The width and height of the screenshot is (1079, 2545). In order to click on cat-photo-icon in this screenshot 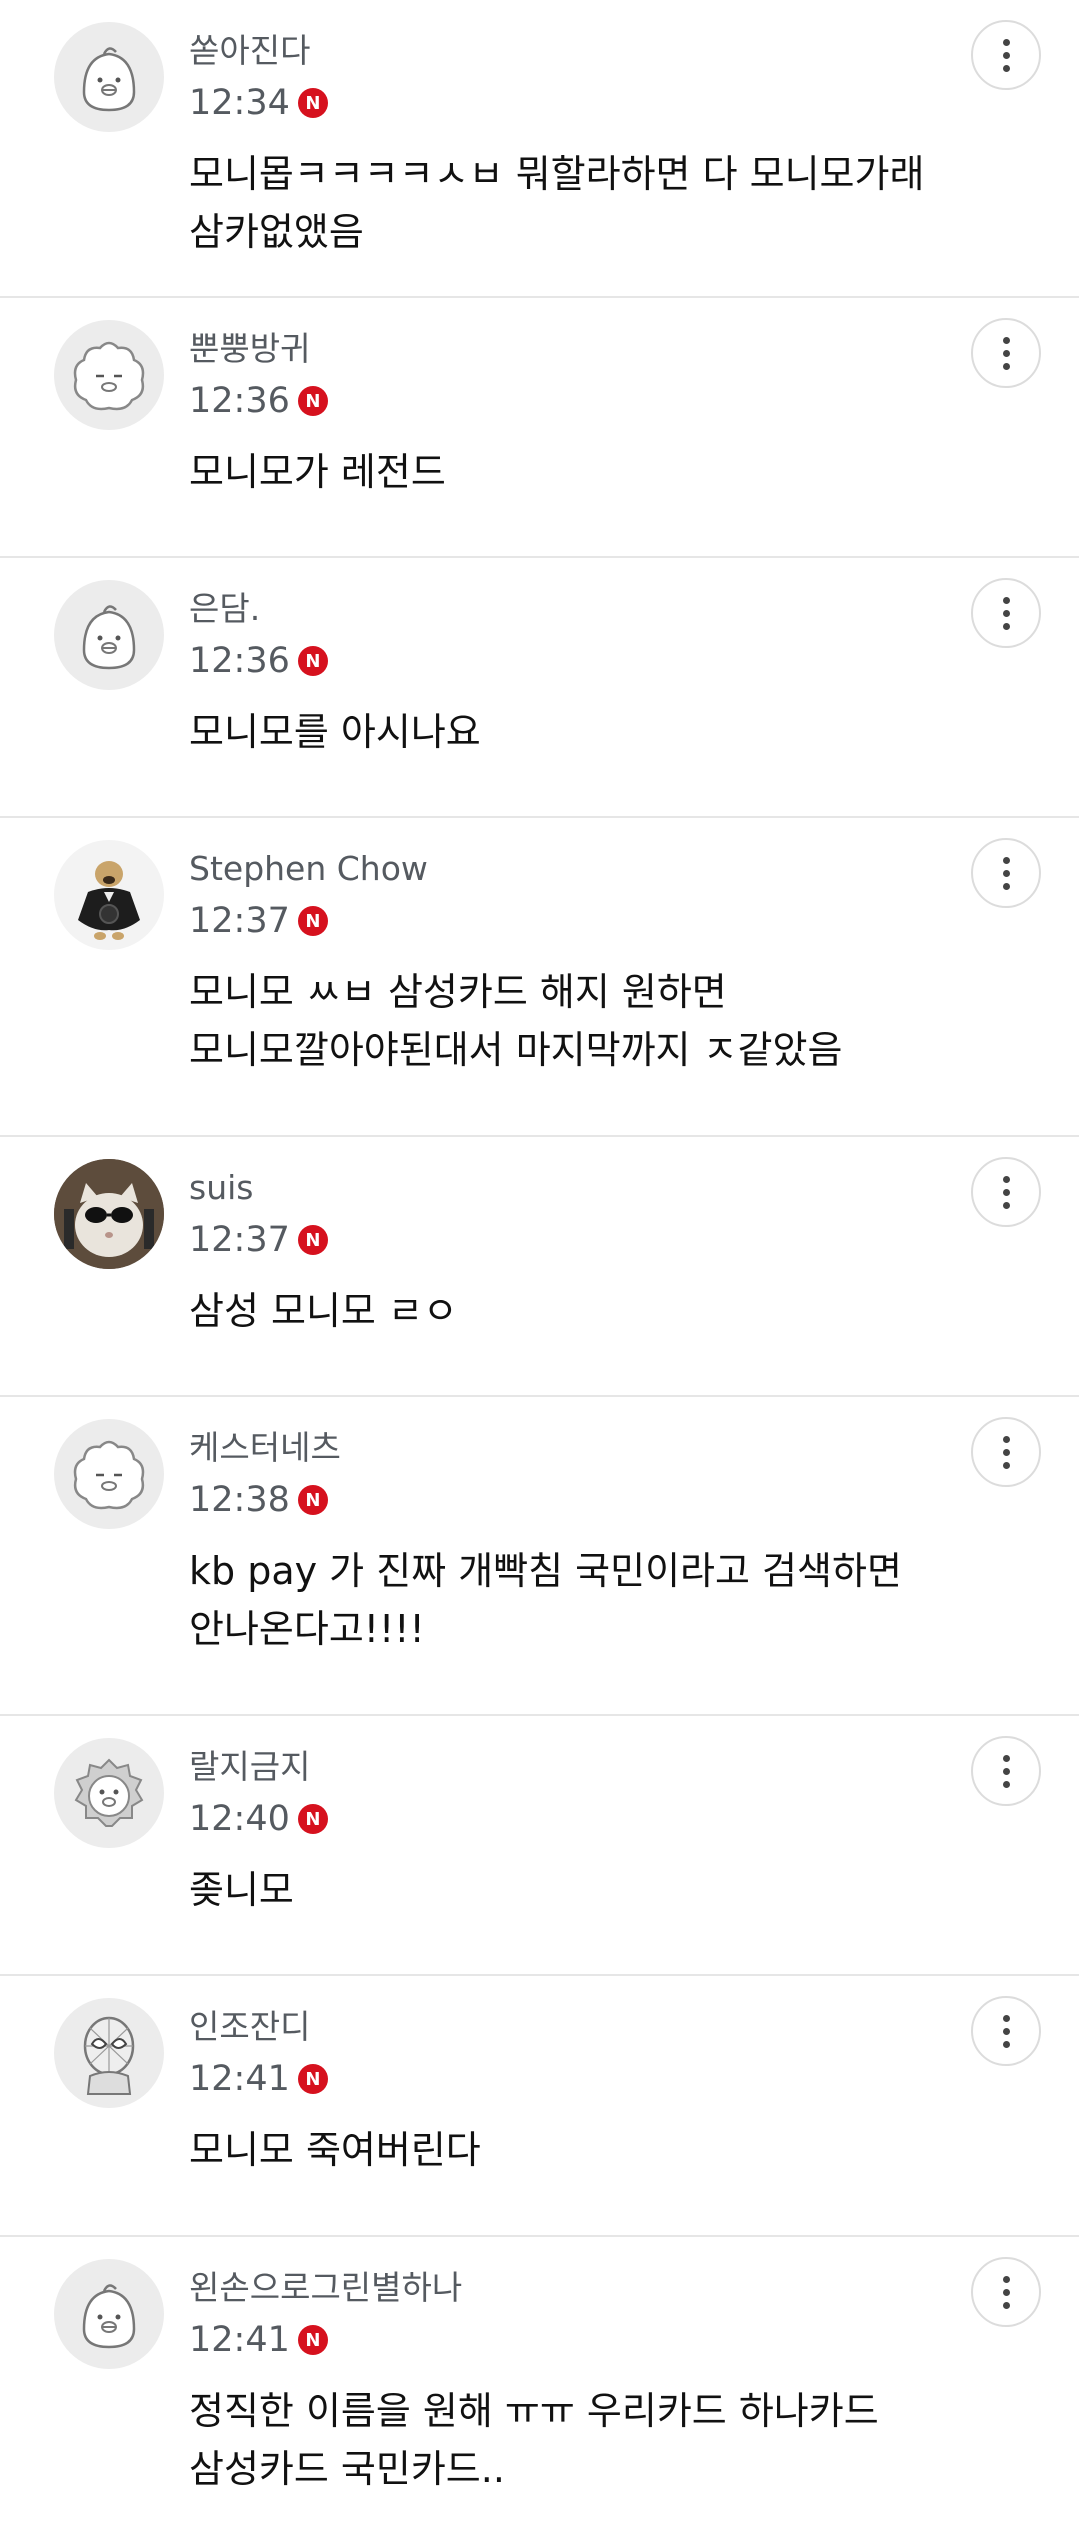, I will do `click(109, 1214)`.